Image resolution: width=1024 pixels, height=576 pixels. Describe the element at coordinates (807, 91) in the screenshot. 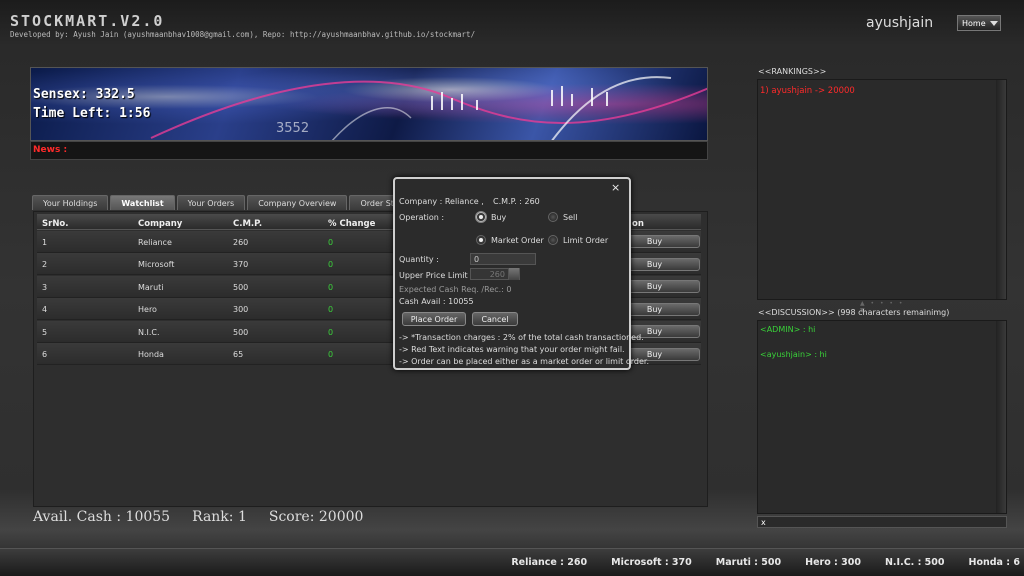

I see `ranking-entry: 1) ayushjain -> 20000` at that location.